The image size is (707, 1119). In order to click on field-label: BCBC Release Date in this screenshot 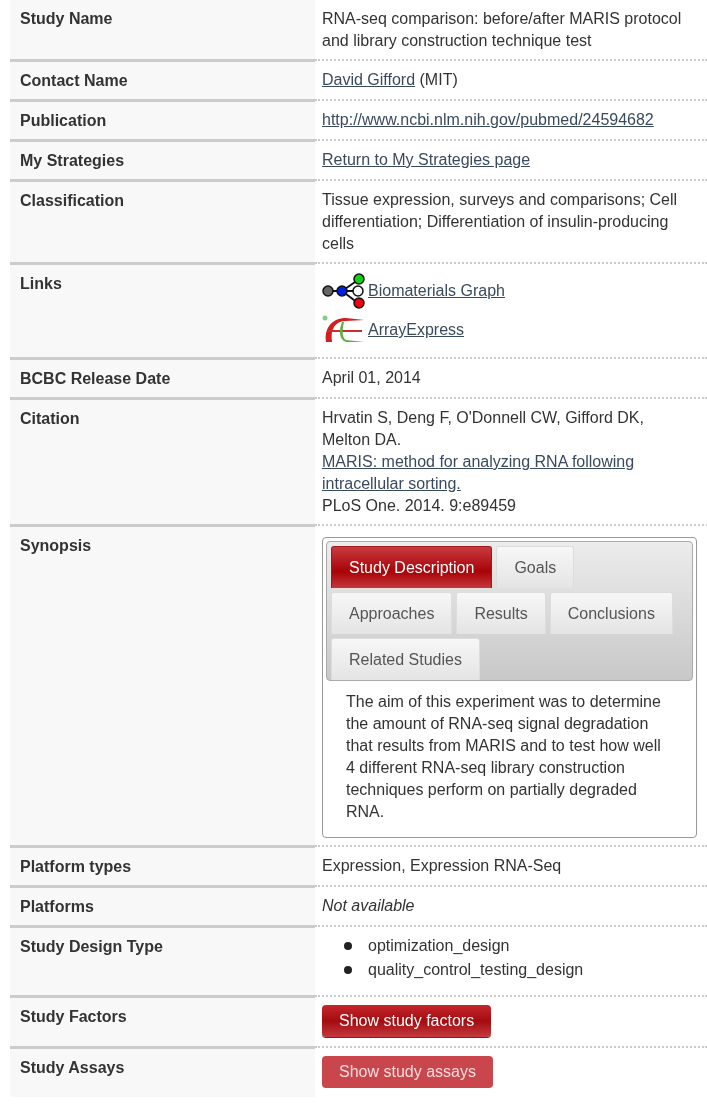, I will do `click(95, 378)`.